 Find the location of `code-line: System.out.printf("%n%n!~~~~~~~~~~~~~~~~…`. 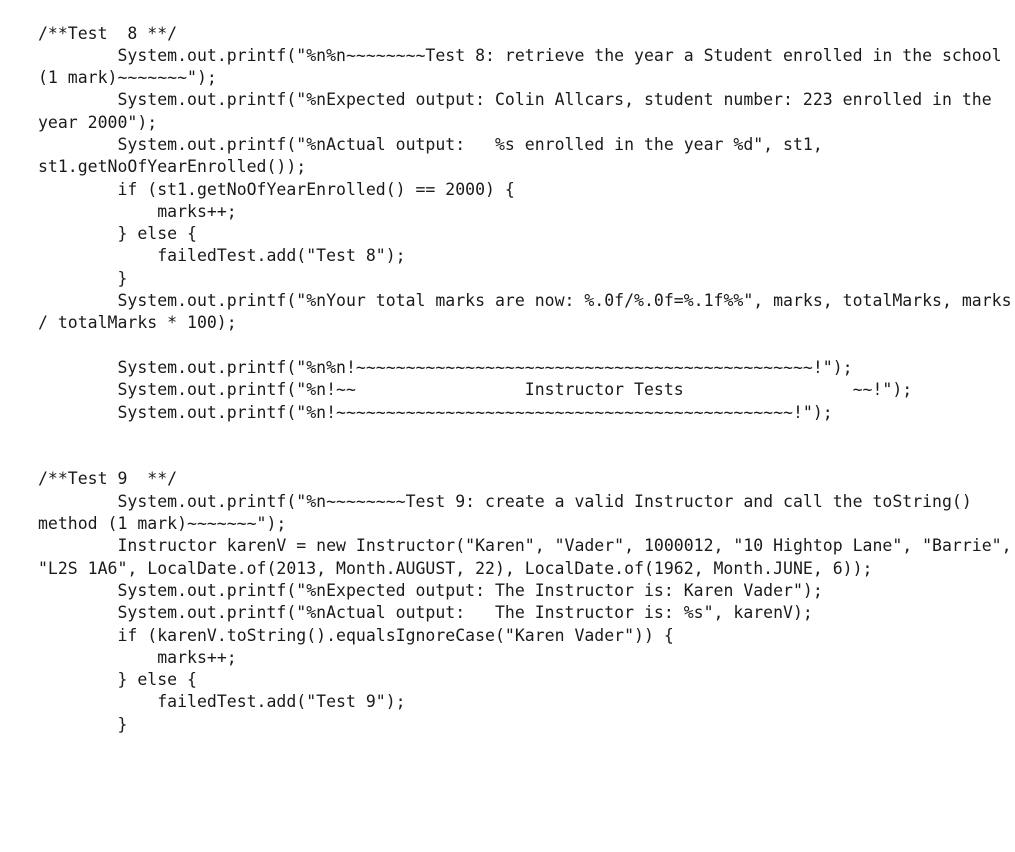

code-line: System.out.printf("%n%n!~~~~~~~~~~~~~~~~… is located at coordinates (445, 367).